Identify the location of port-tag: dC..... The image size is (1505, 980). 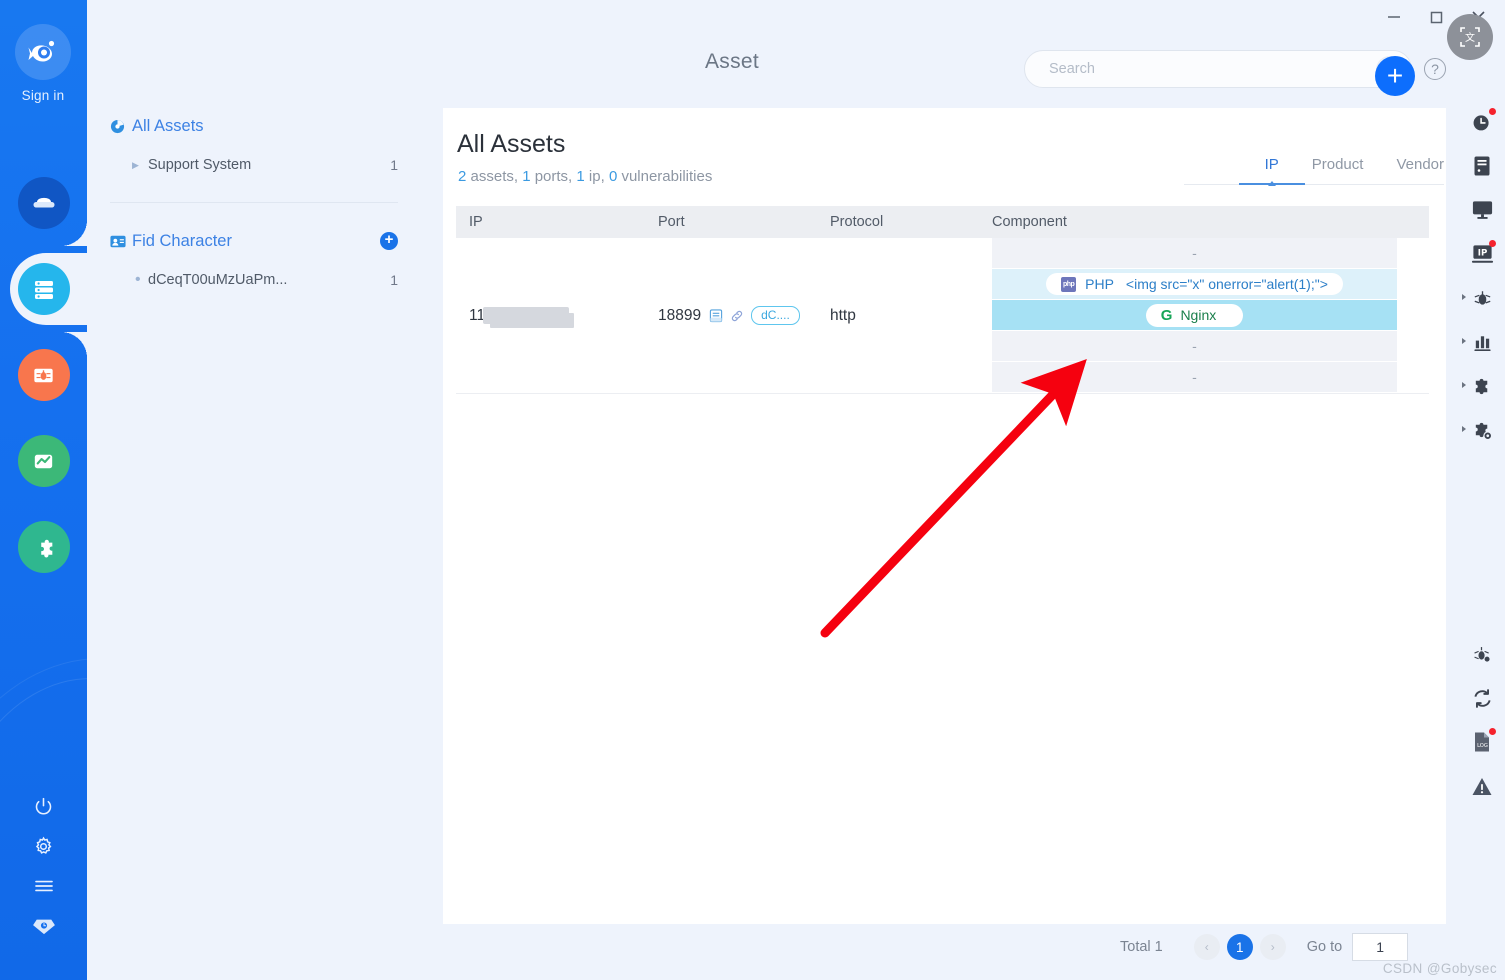
(775, 315).